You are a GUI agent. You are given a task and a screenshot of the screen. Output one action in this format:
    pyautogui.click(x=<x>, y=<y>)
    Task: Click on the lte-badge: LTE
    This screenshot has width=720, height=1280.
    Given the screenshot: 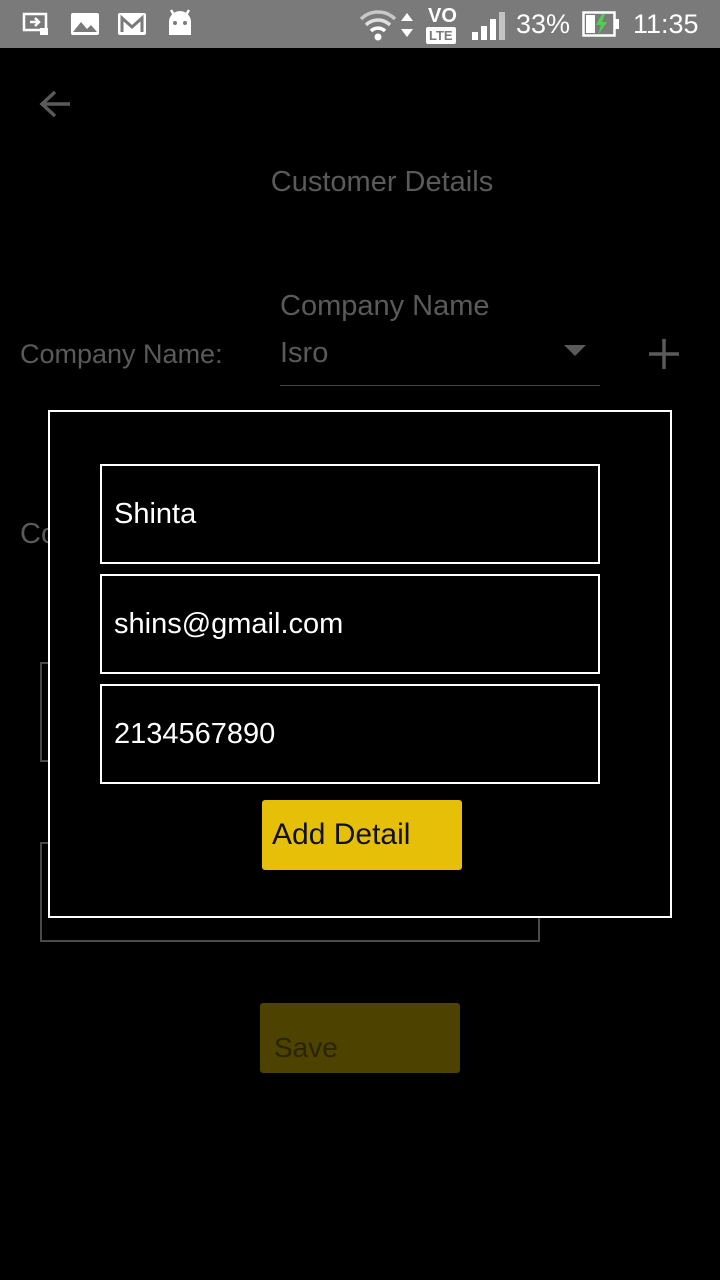 What is the action you would take?
    pyautogui.click(x=441, y=35)
    